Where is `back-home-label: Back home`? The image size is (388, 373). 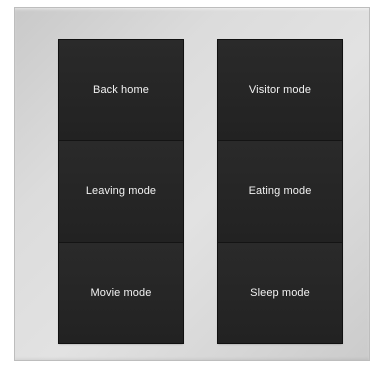
back-home-label: Back home is located at coordinates (121, 90).